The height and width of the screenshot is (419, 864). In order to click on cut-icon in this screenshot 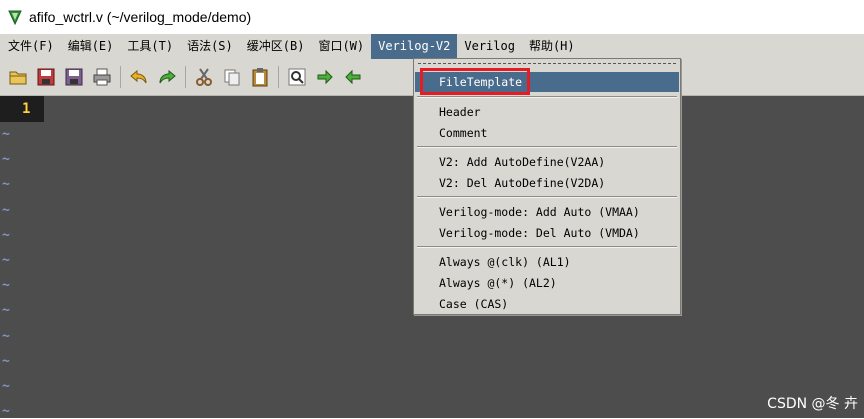, I will do `click(204, 77)`.